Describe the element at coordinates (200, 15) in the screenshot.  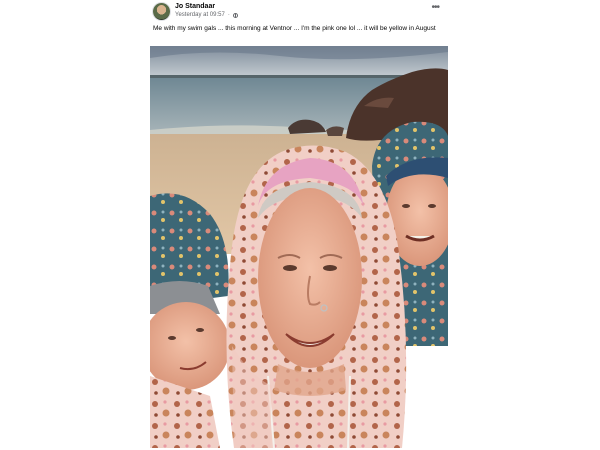
I see `post-timestamp: Yesterday at 09:57` at that location.